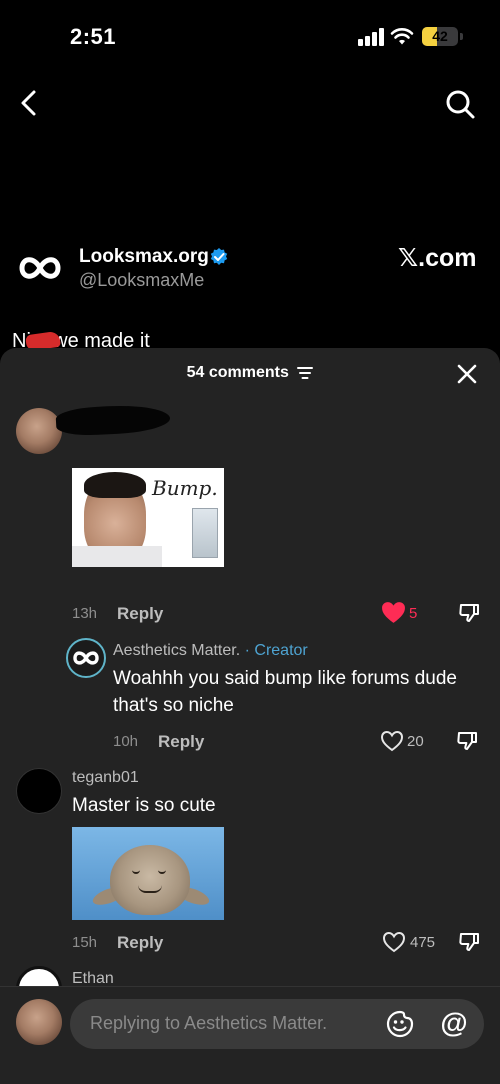 The height and width of the screenshot is (1084, 500). I want to click on comment-time: 10h, so click(126, 741).